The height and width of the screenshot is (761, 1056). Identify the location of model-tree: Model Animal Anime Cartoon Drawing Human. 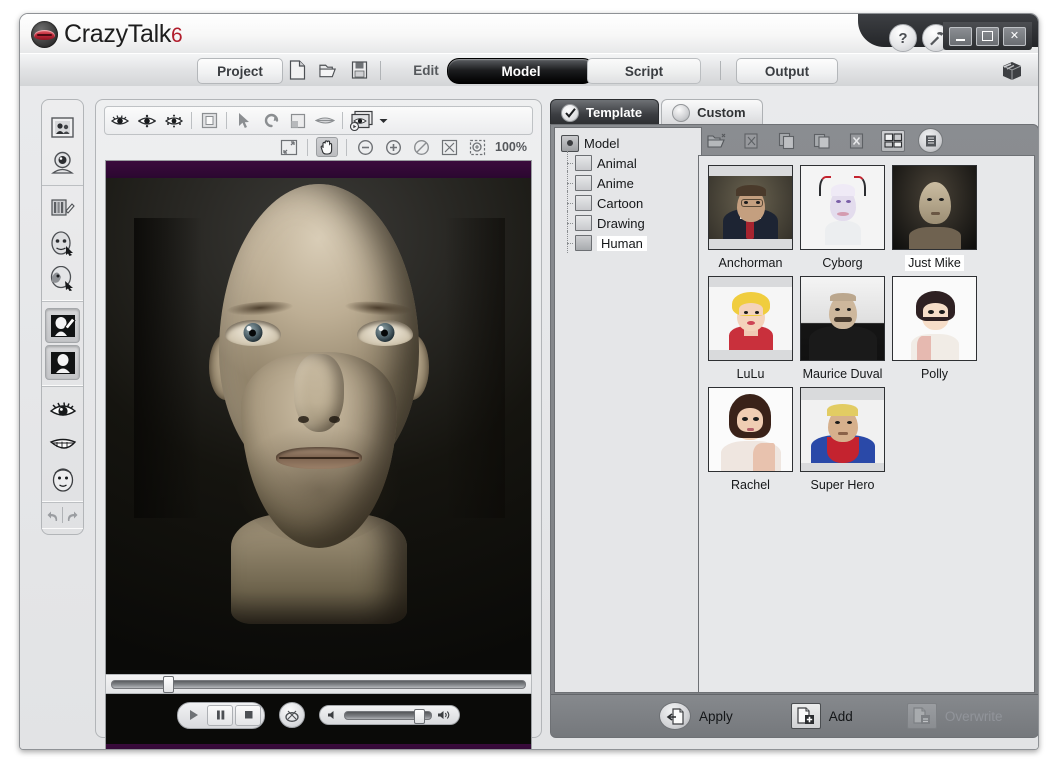
(628, 410).